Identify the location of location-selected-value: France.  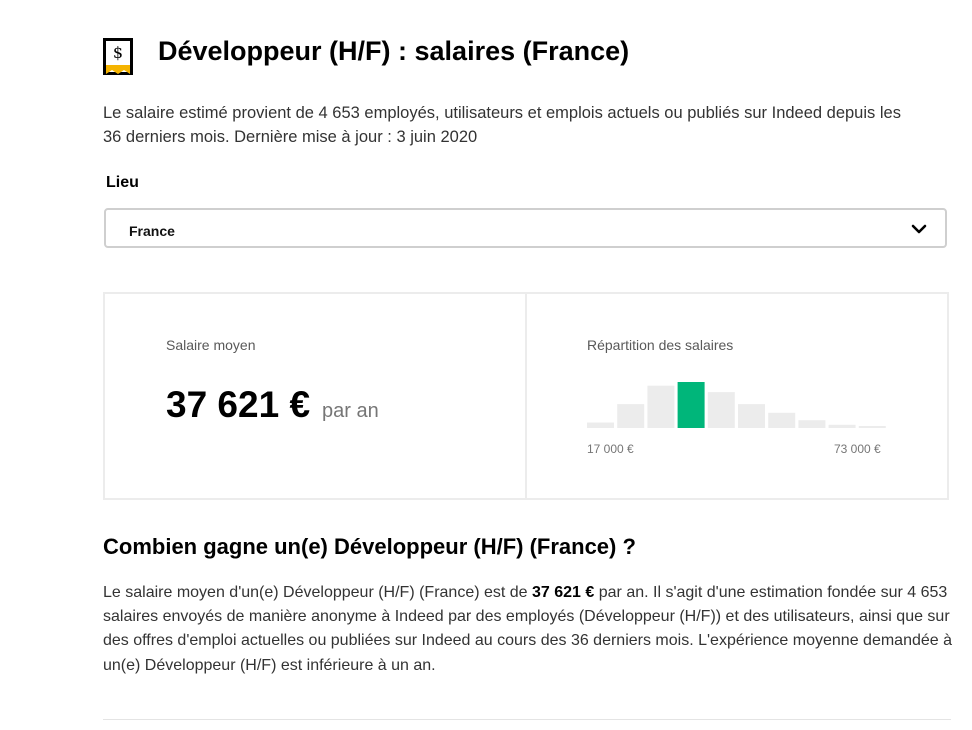
(152, 231).